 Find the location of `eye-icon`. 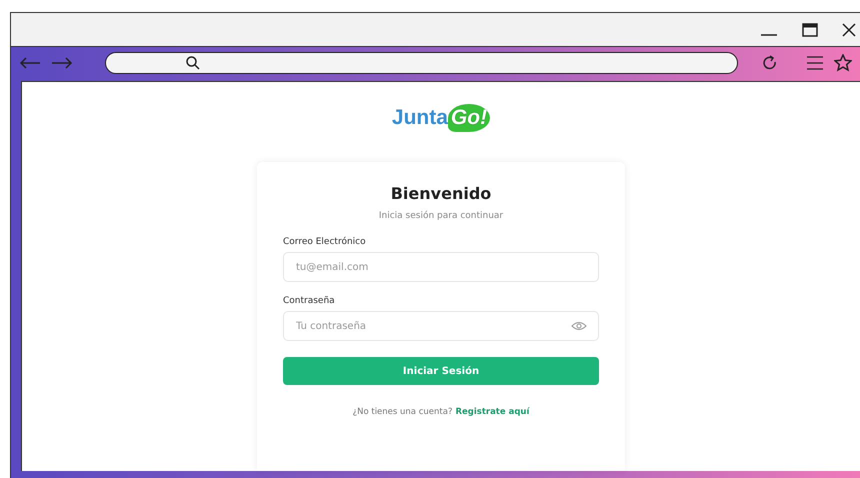

eye-icon is located at coordinates (579, 326).